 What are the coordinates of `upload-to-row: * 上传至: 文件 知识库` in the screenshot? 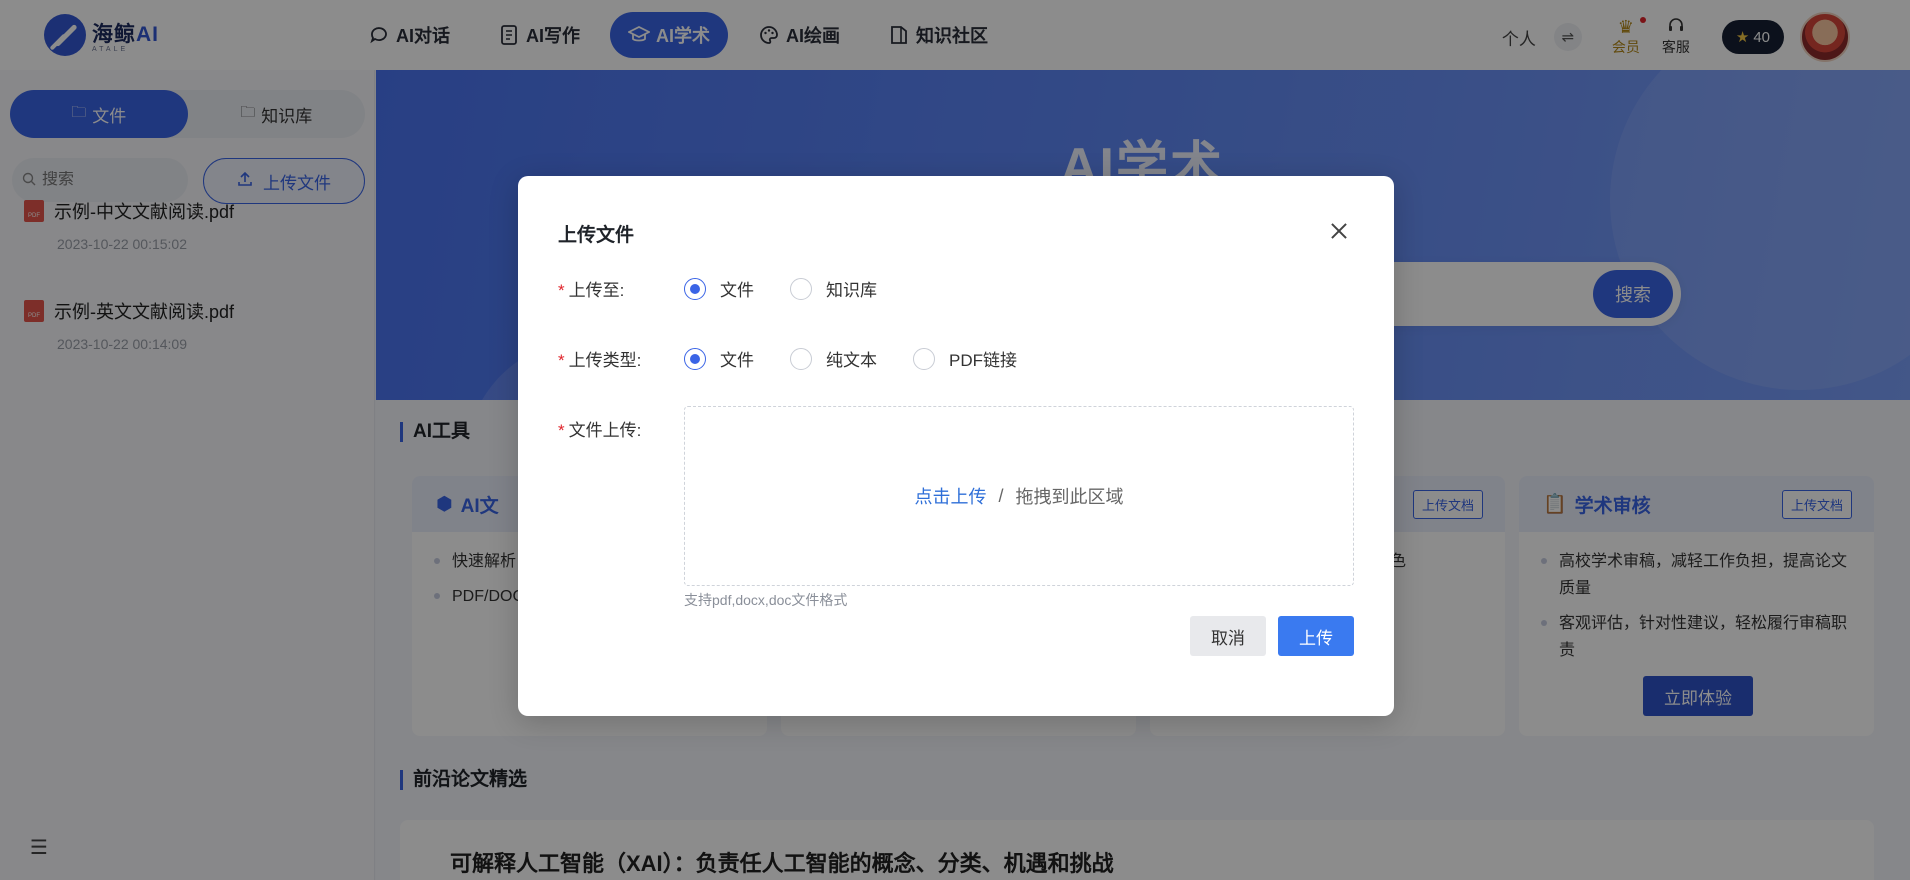 It's located at (735, 288).